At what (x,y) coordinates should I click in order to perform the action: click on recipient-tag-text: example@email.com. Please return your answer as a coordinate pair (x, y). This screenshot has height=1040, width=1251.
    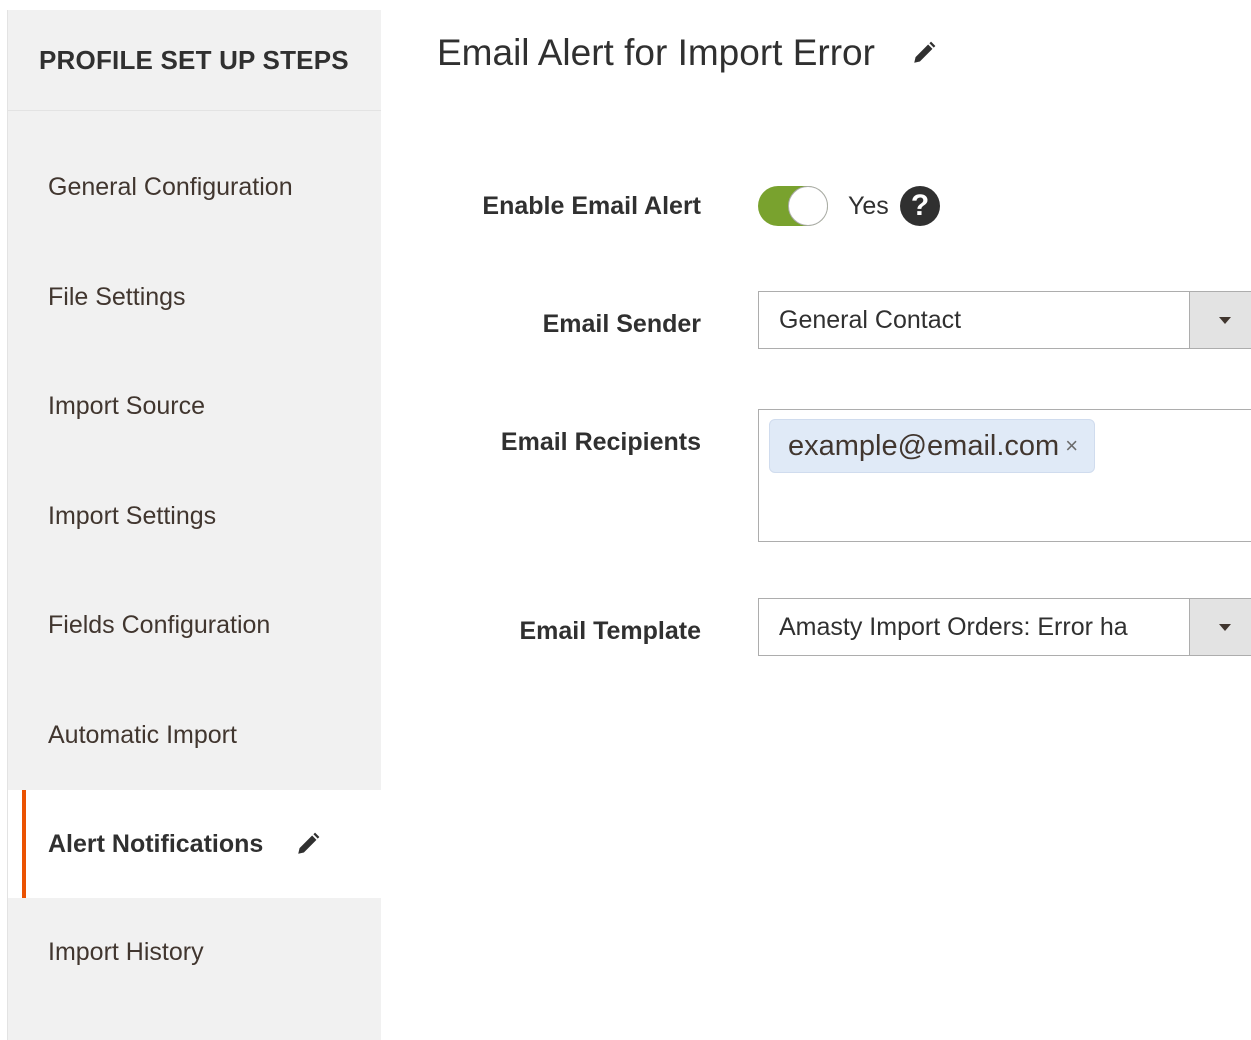
    Looking at the image, I should click on (924, 445).